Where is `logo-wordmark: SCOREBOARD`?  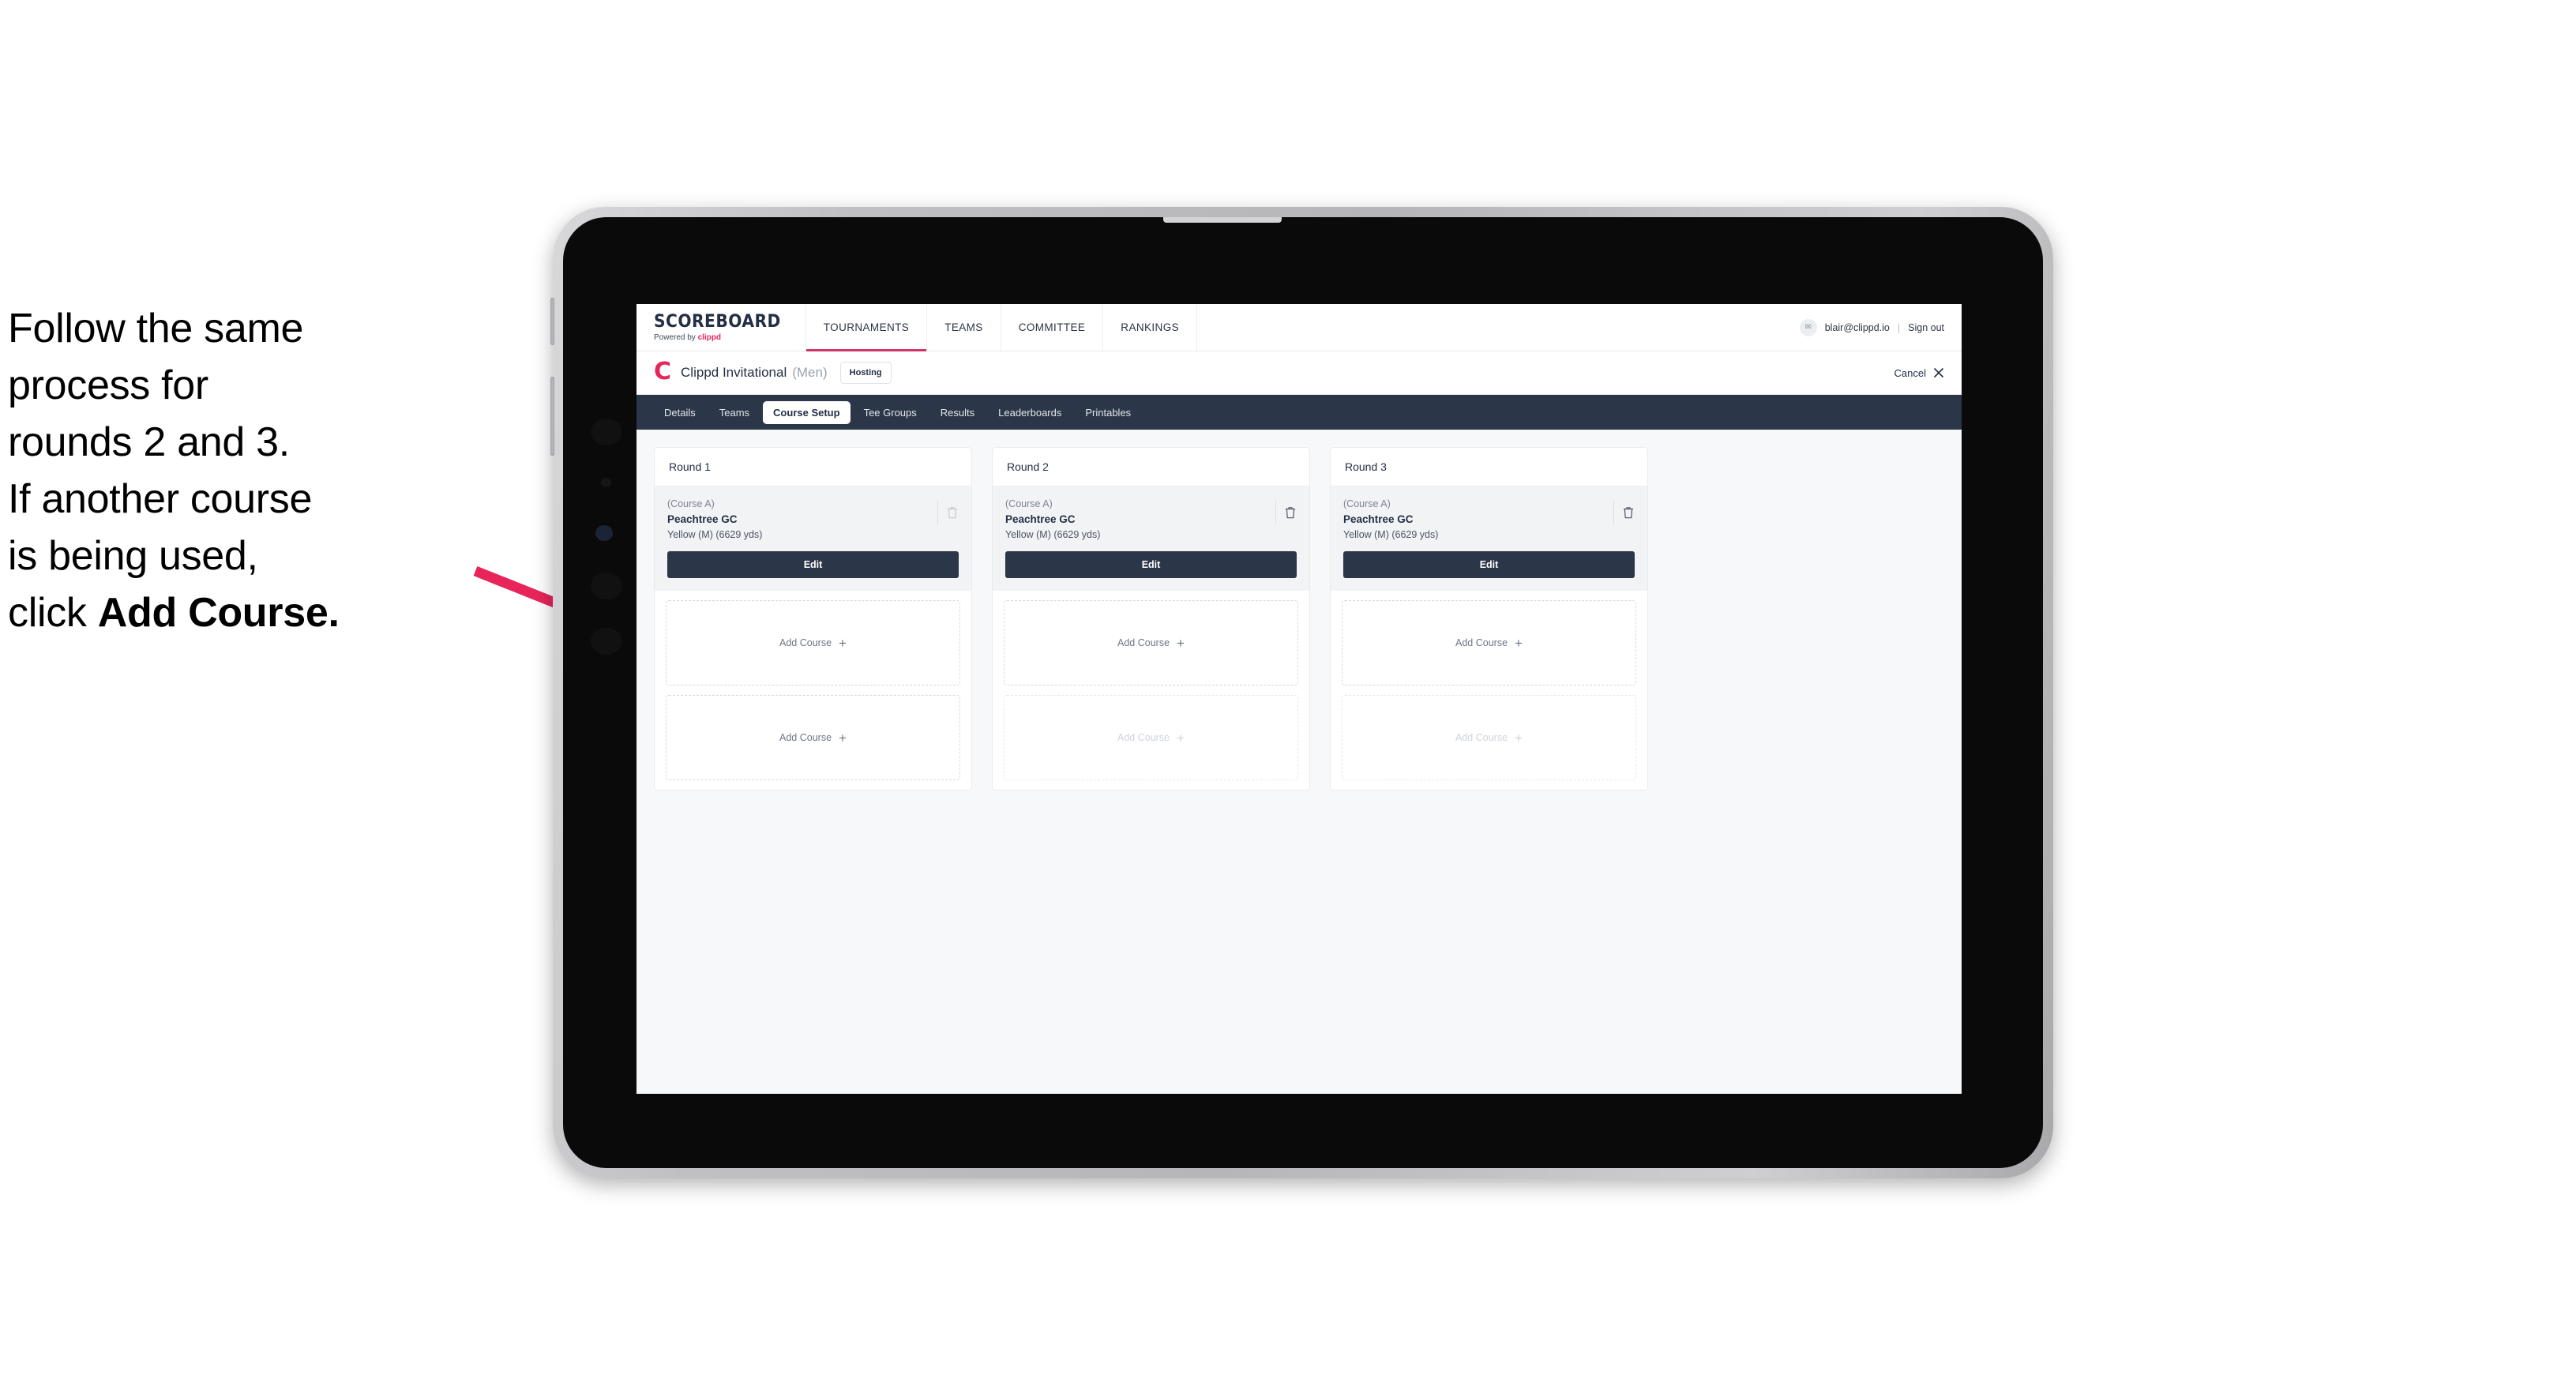 logo-wordmark: SCOREBOARD is located at coordinates (717, 321).